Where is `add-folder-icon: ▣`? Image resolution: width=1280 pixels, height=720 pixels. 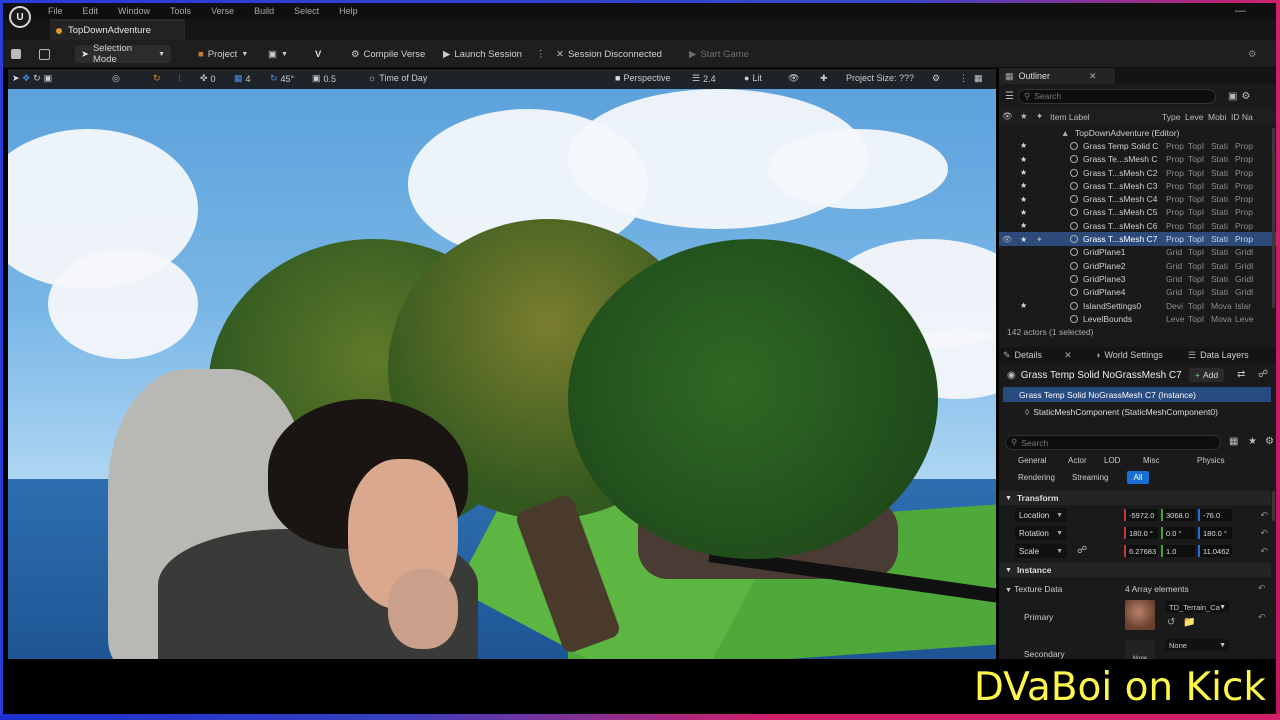
add-folder-icon: ▣ is located at coordinates (1232, 96).